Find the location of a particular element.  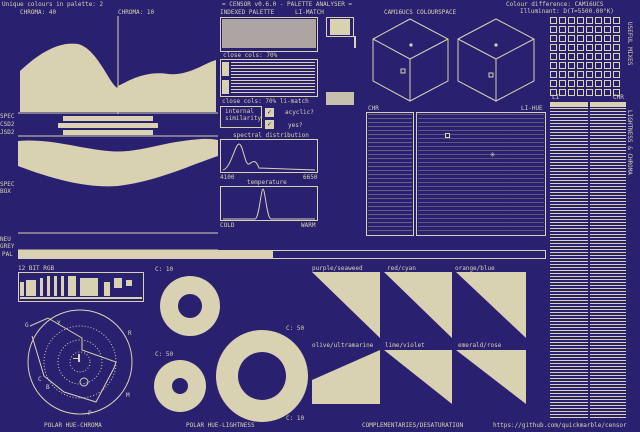

cam16-label: CAM16UCS COLOURSPACE is located at coordinates (420, 12).